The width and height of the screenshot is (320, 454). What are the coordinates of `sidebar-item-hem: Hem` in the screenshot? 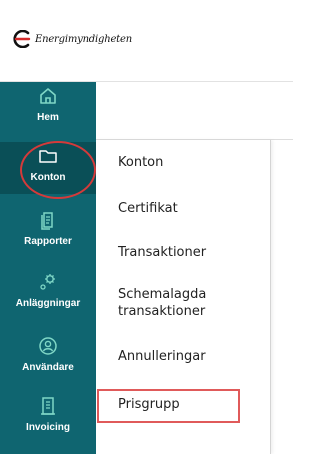 It's located at (48, 108).